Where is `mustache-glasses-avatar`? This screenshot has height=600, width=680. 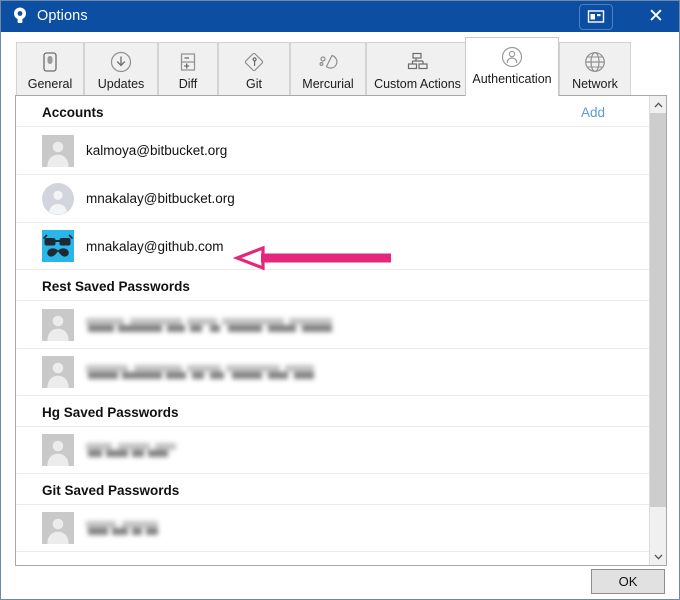 mustache-glasses-avatar is located at coordinates (58, 246).